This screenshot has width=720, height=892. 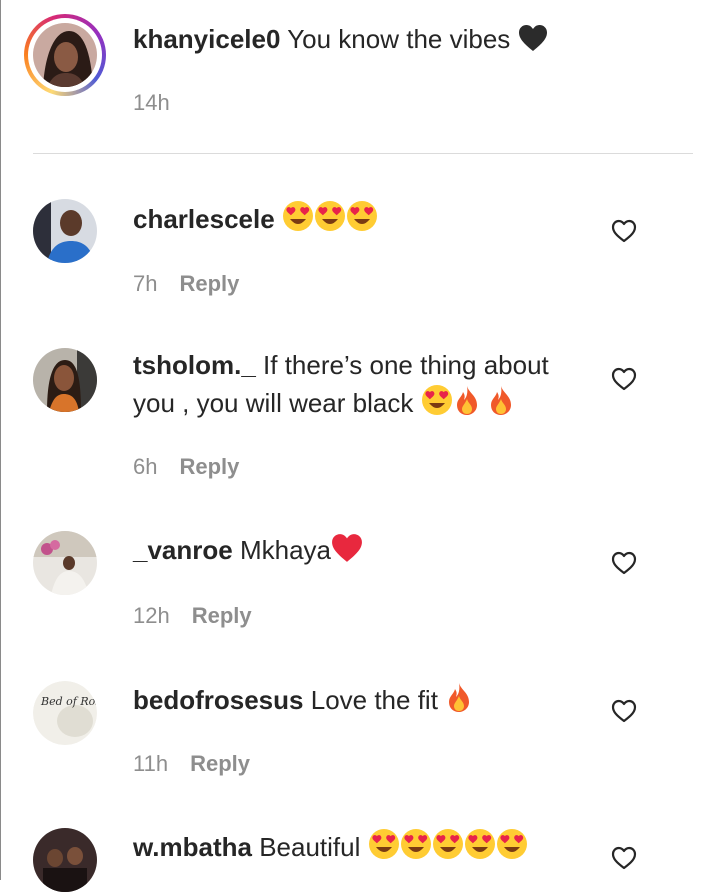 I want to click on red-heart-emoji-icon, so click(x=347, y=552).